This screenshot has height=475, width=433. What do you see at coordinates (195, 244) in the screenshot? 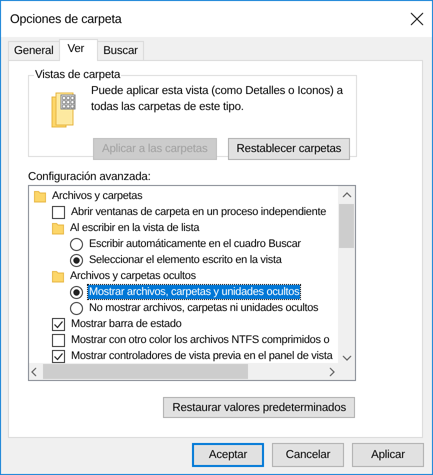
I see `option-label: Escribir automáticamente en el cuadro Buscar` at bounding box center [195, 244].